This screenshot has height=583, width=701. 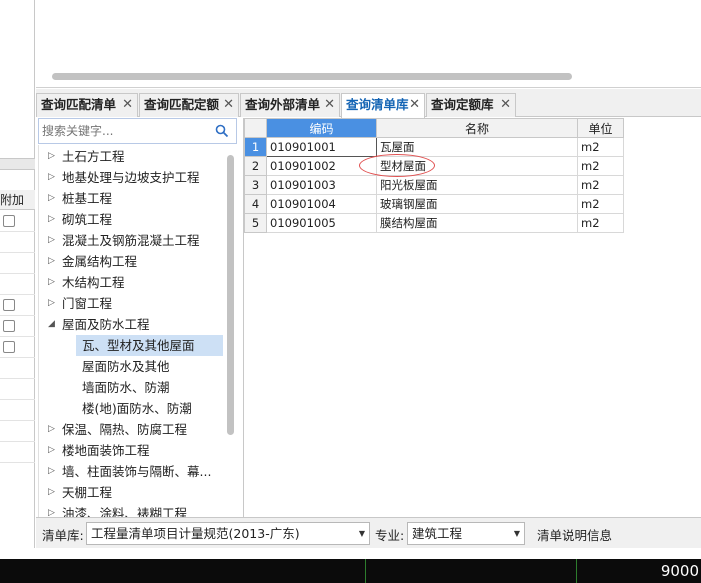 I want to click on tree-node-label: 天棚工程, so click(x=87, y=492).